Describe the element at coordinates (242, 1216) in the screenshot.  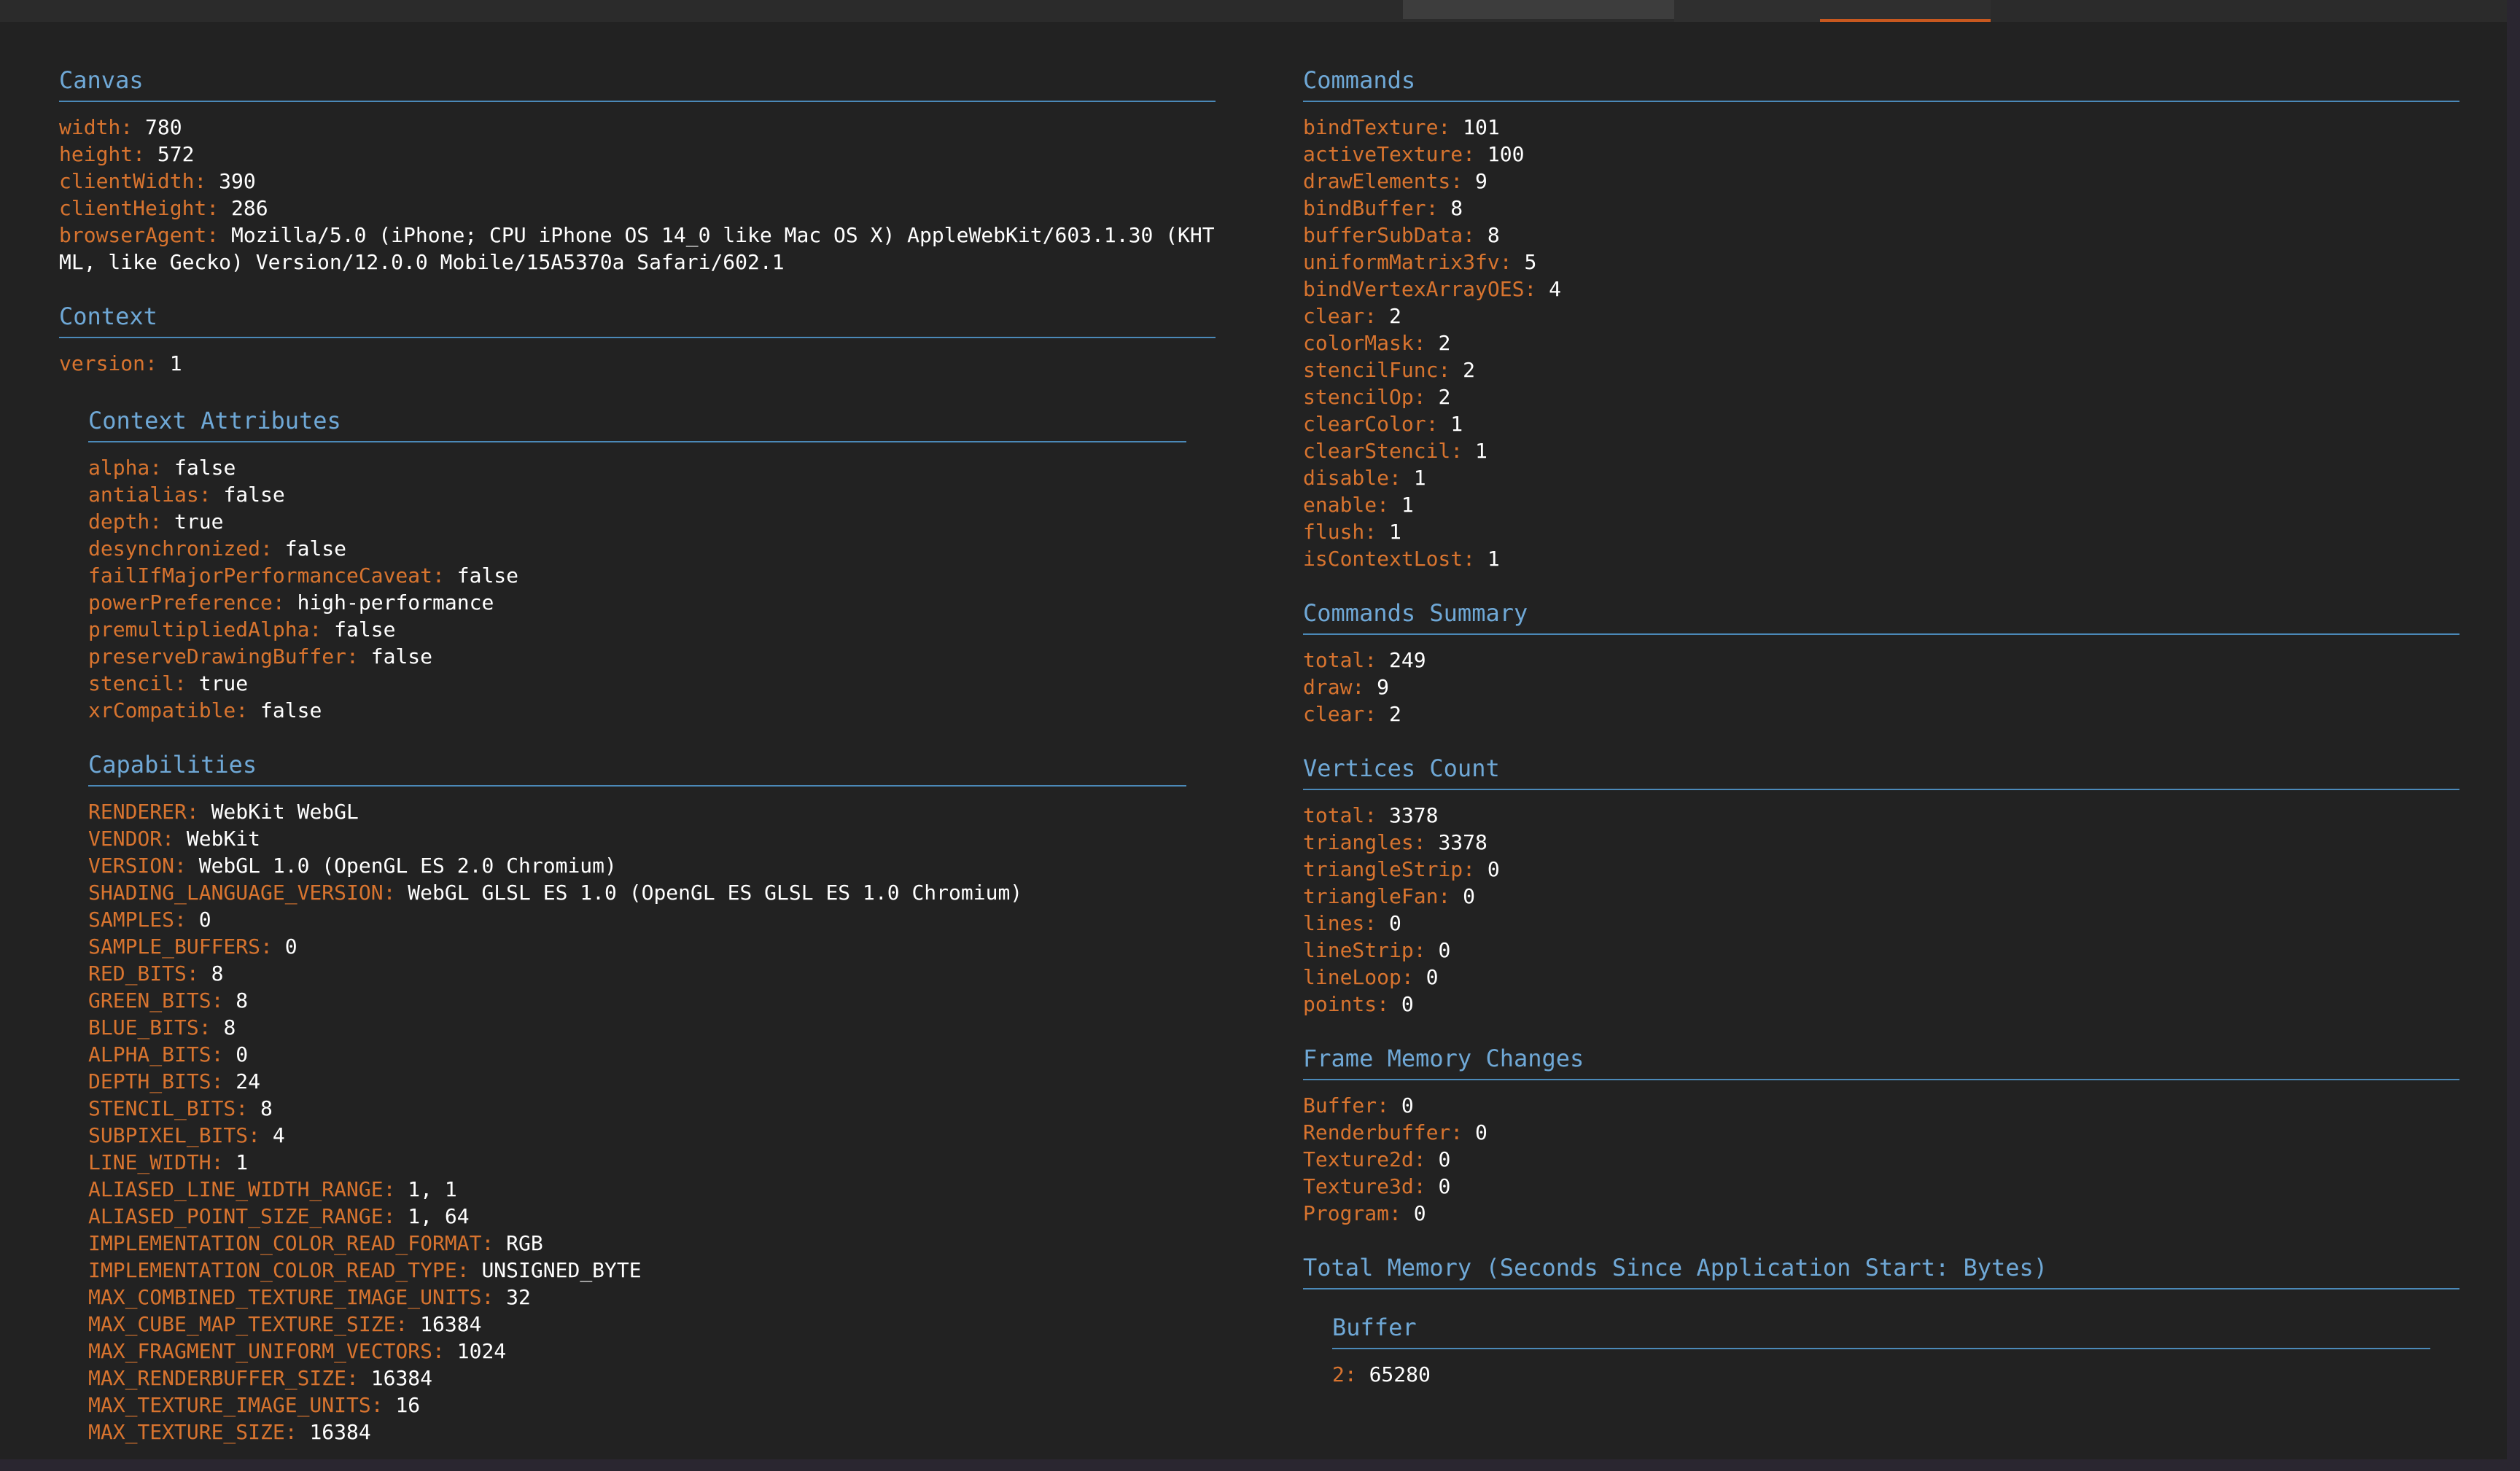
I see `field-key: ALIASED_POINT_SIZE_RANGE:` at that location.